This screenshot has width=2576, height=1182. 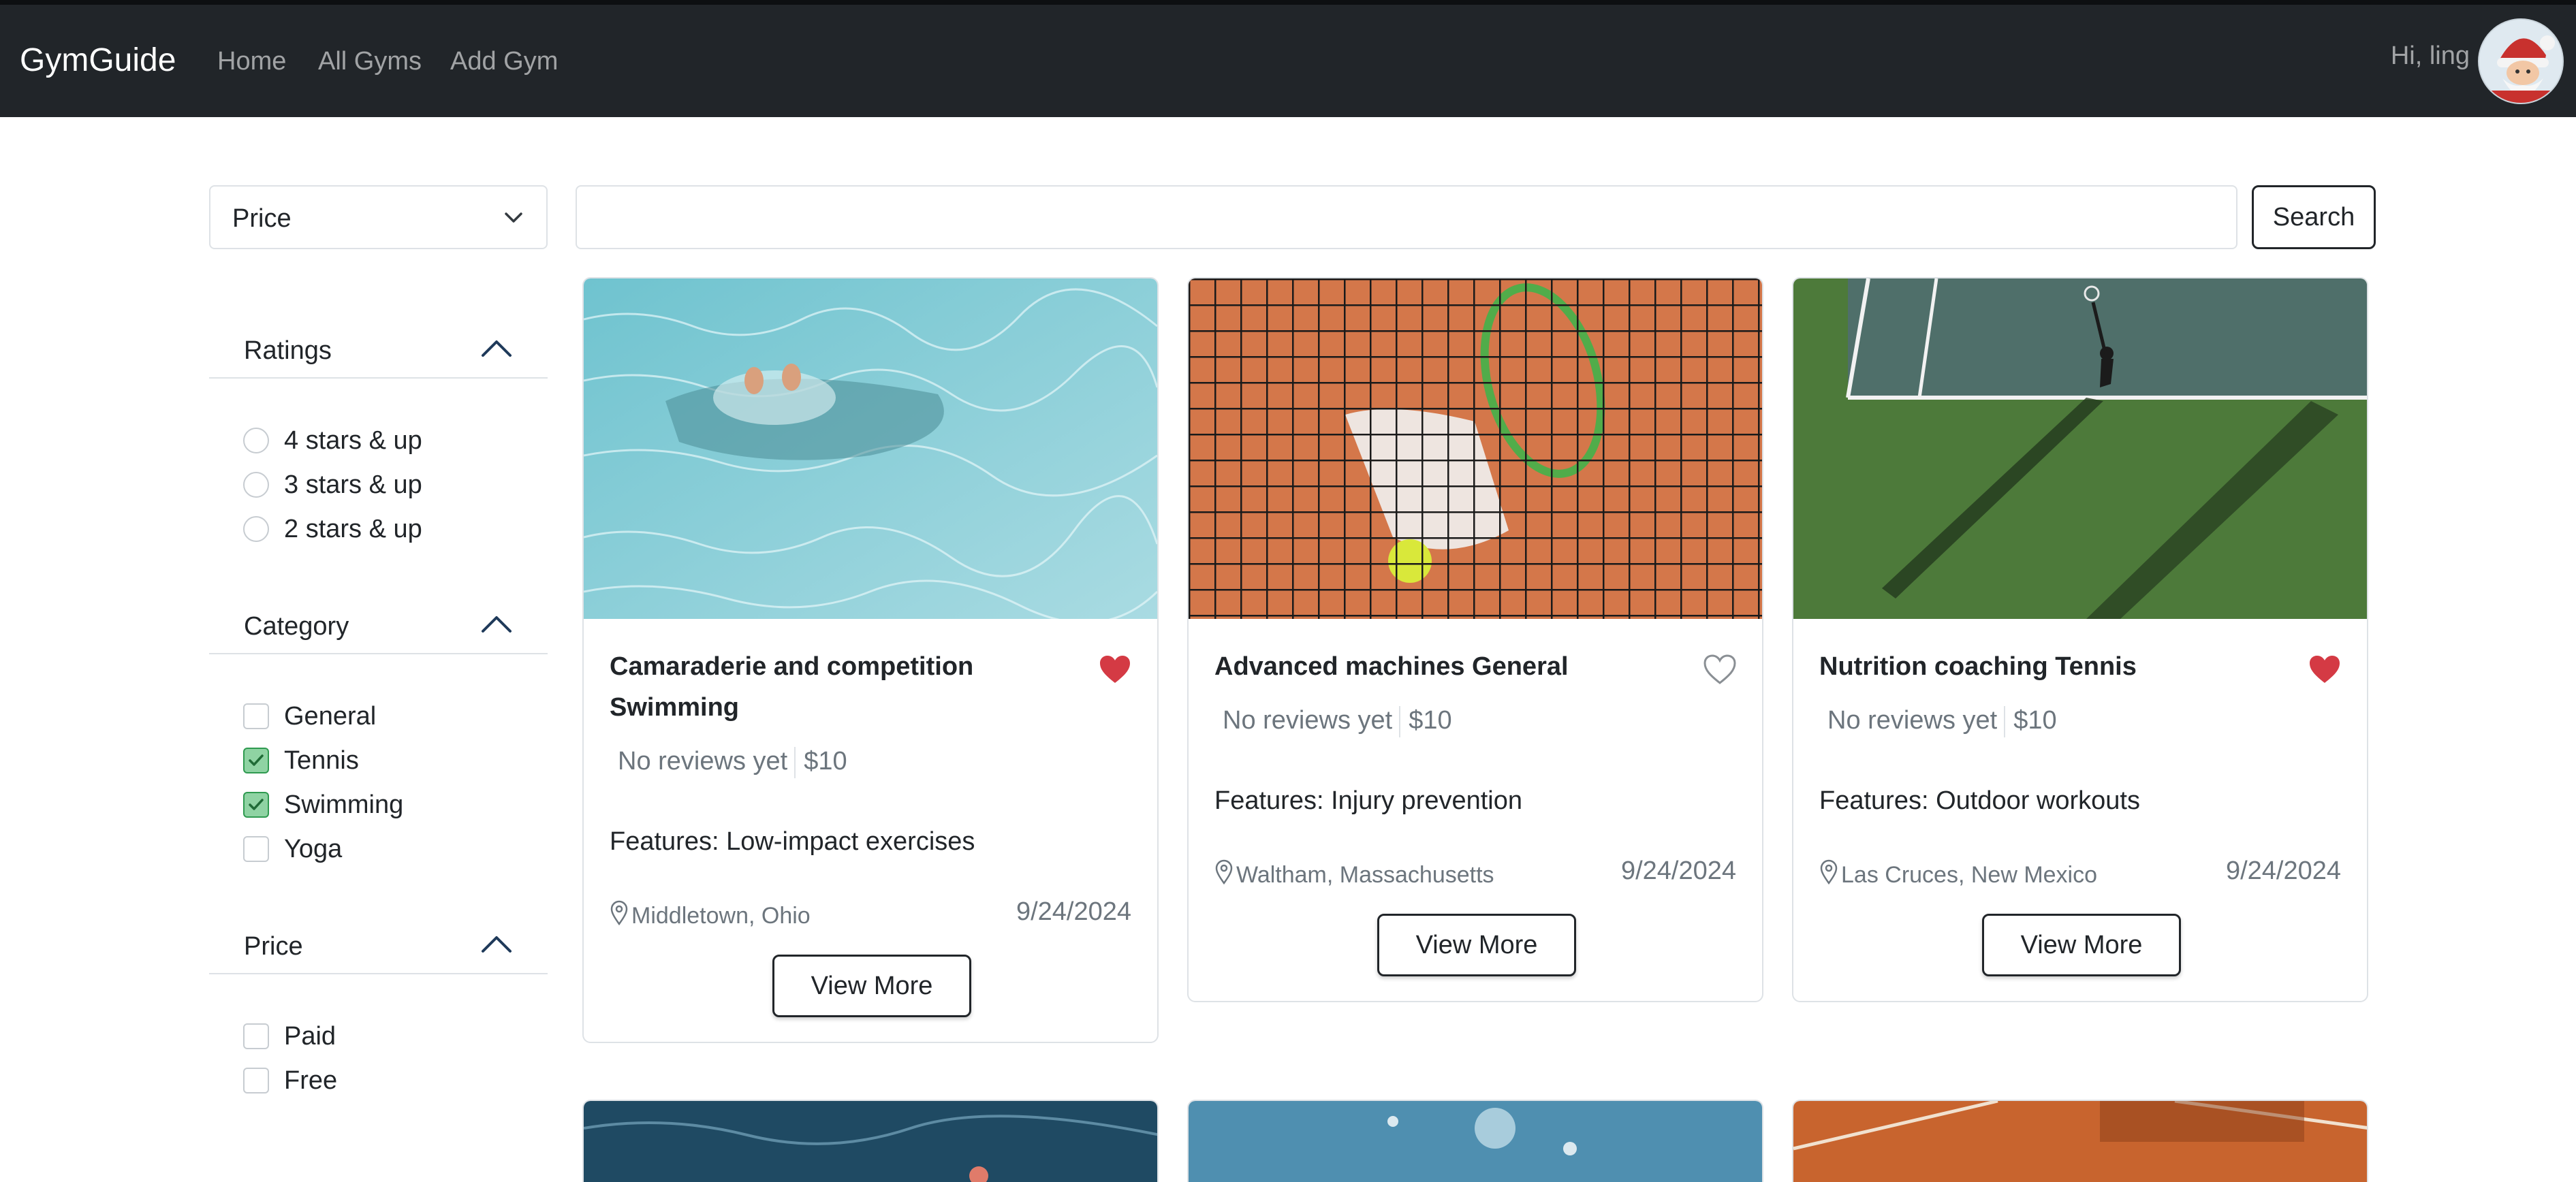 I want to click on nav-all-gyms-link: All Gyms, so click(x=370, y=61).